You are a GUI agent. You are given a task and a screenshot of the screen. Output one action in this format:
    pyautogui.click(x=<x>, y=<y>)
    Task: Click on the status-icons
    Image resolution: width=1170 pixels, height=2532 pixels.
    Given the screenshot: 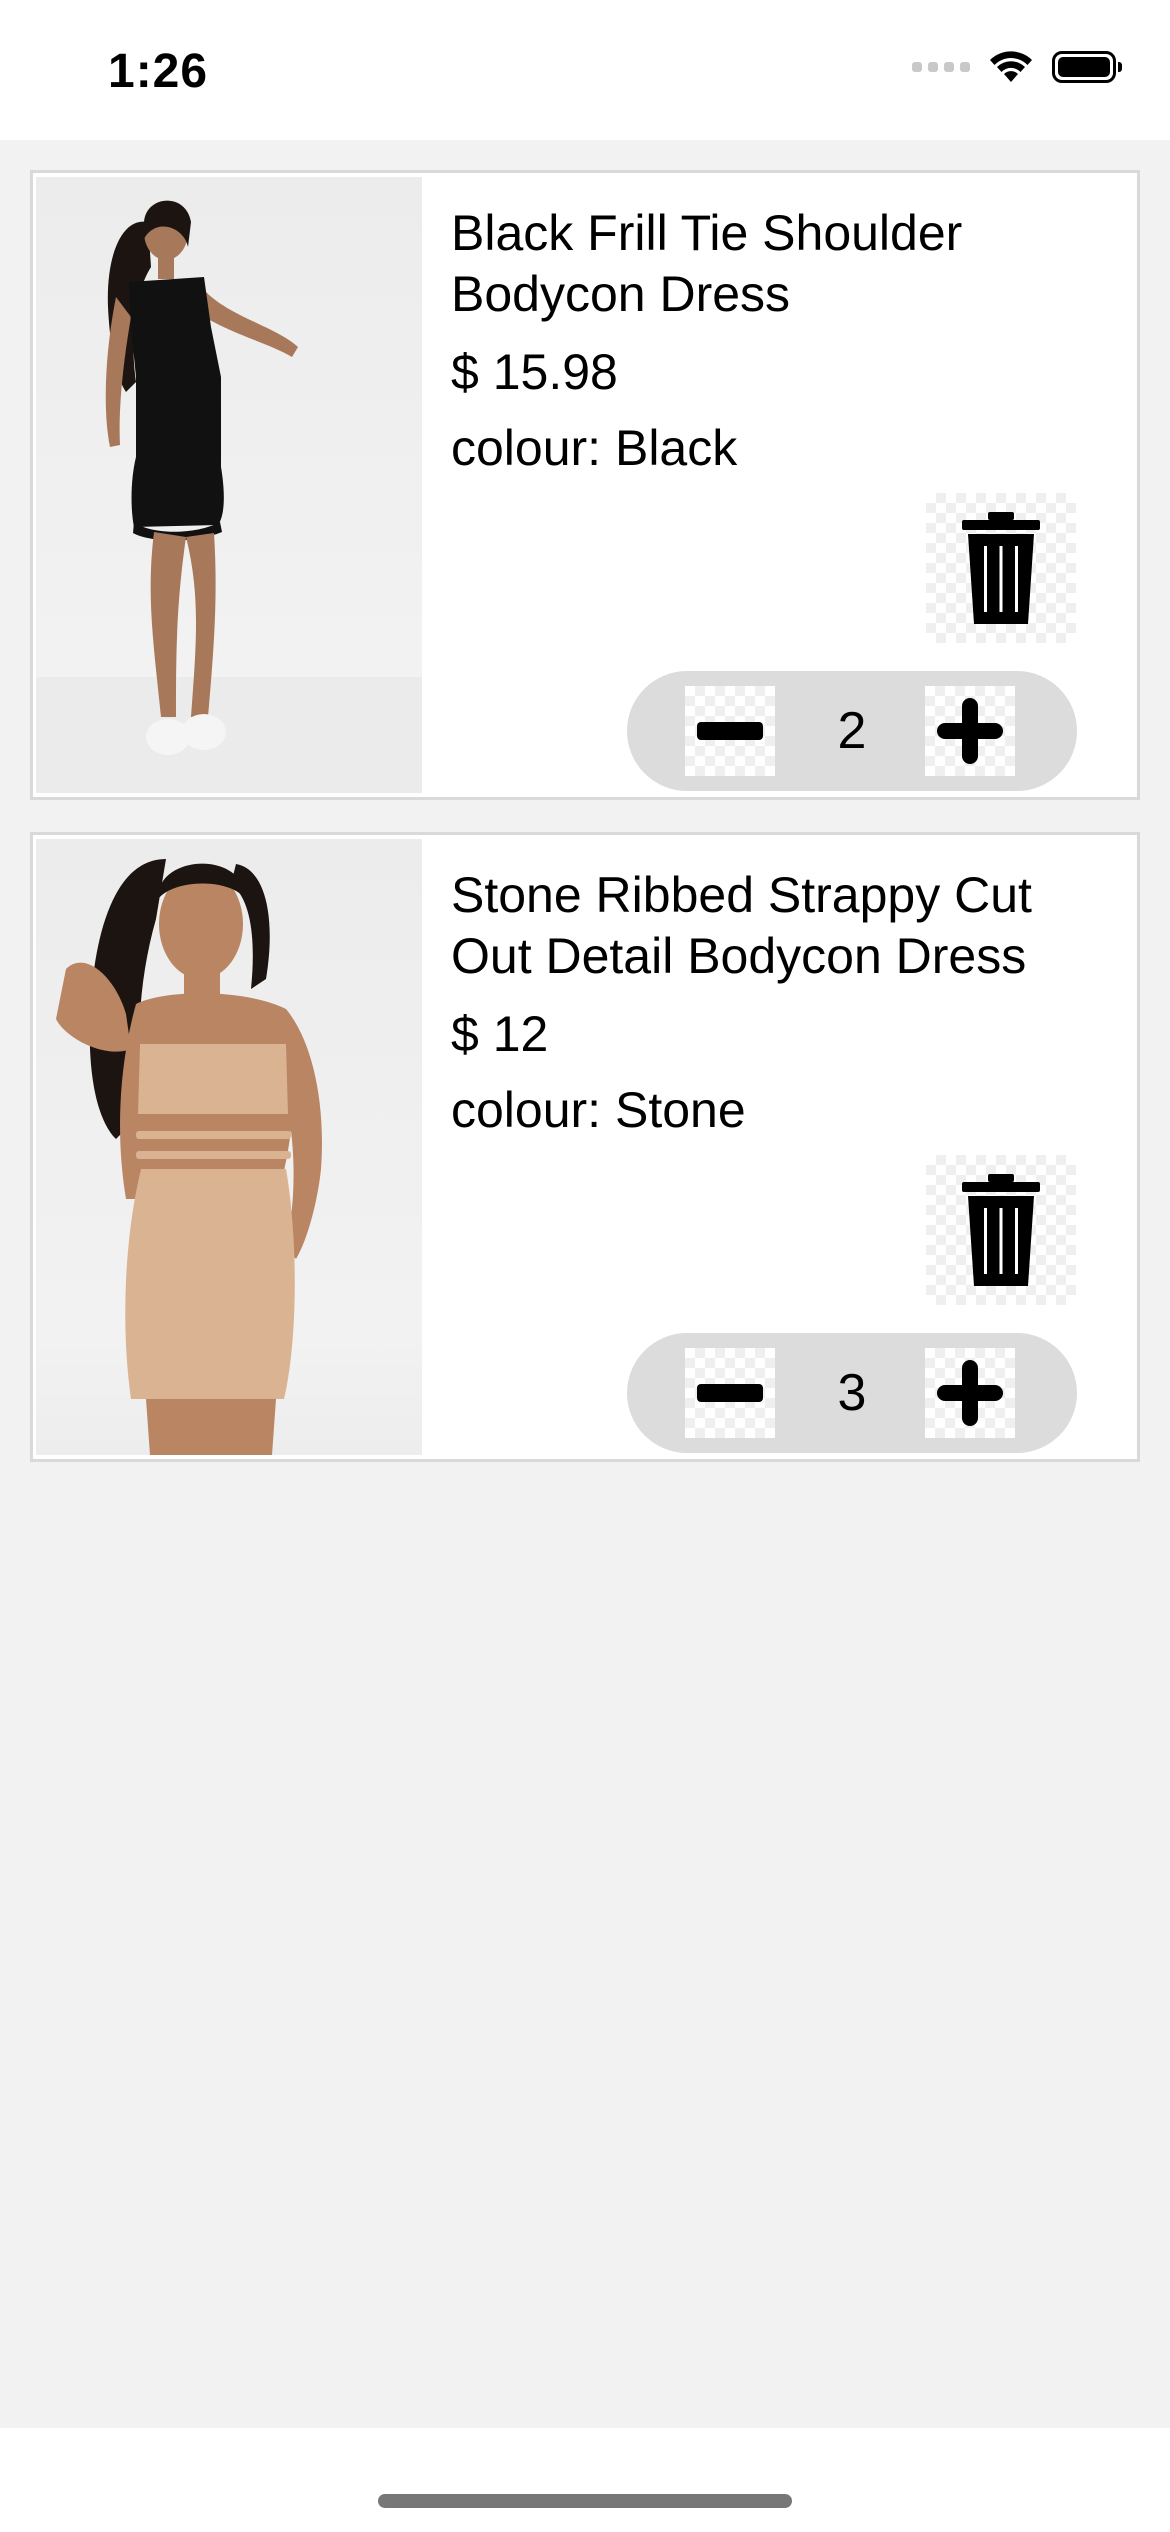 What is the action you would take?
    pyautogui.click(x=1017, y=67)
    